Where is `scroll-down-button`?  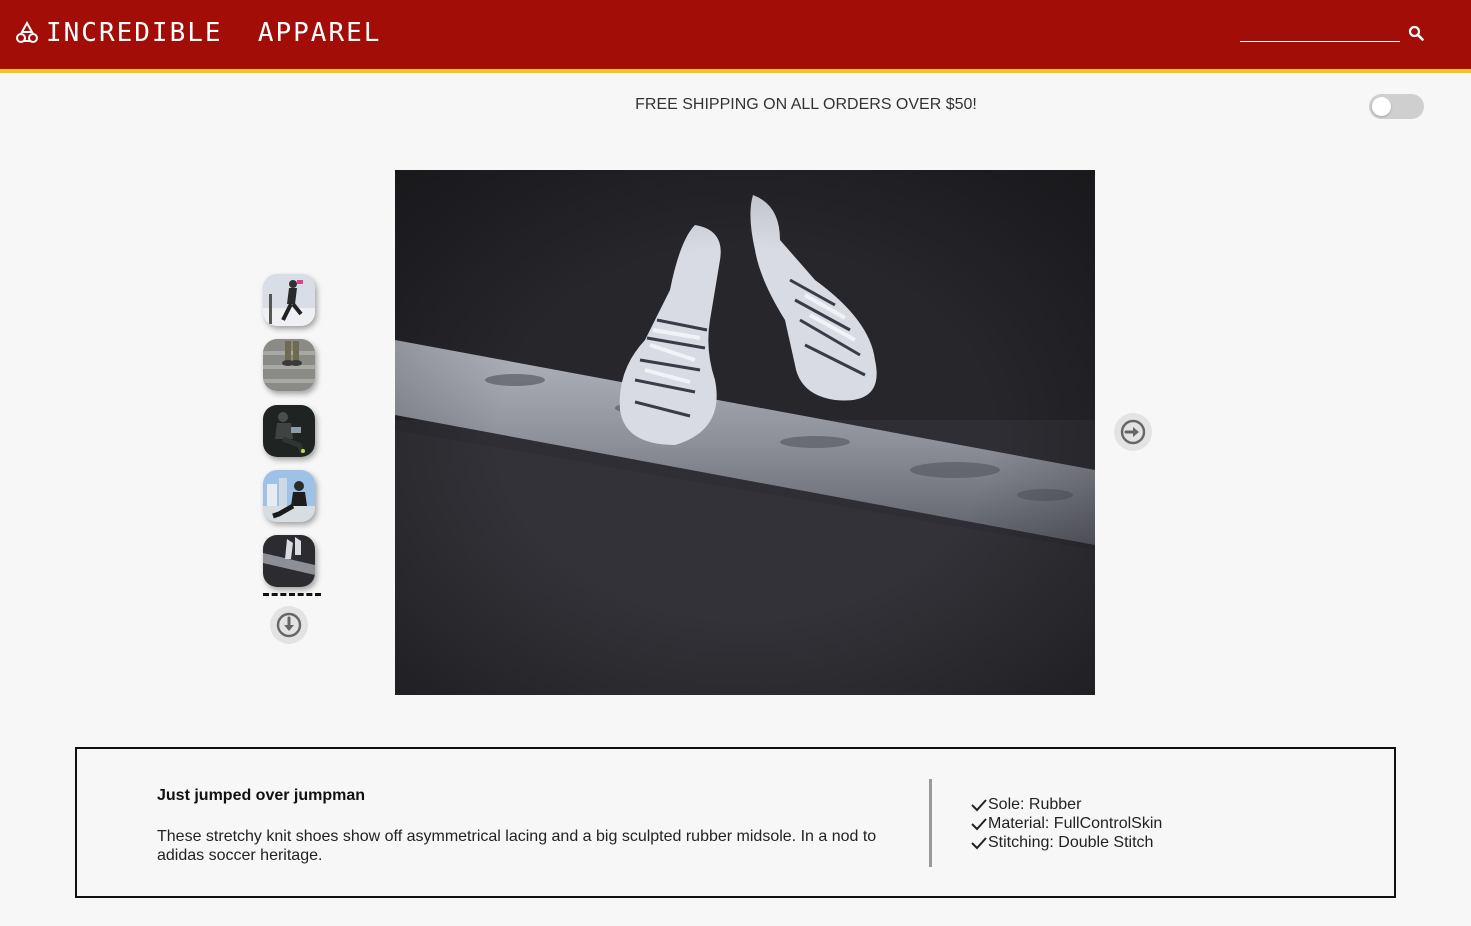 scroll-down-button is located at coordinates (289, 625).